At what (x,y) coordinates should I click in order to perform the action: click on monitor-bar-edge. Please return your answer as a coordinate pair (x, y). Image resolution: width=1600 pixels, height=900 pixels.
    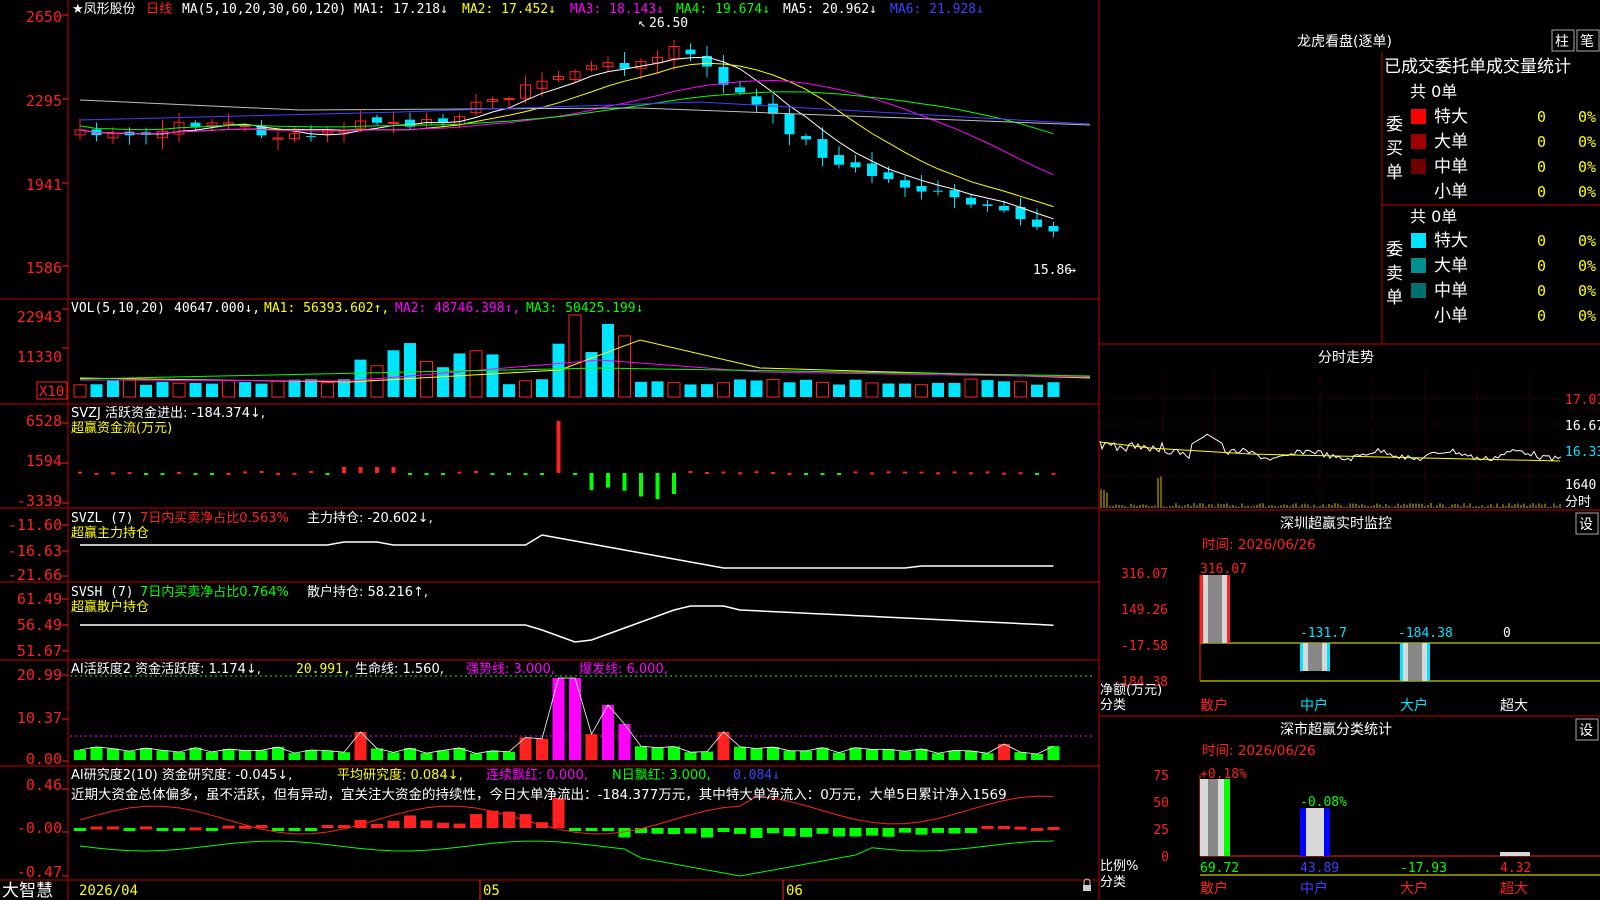
    Looking at the image, I should click on (1301, 657).